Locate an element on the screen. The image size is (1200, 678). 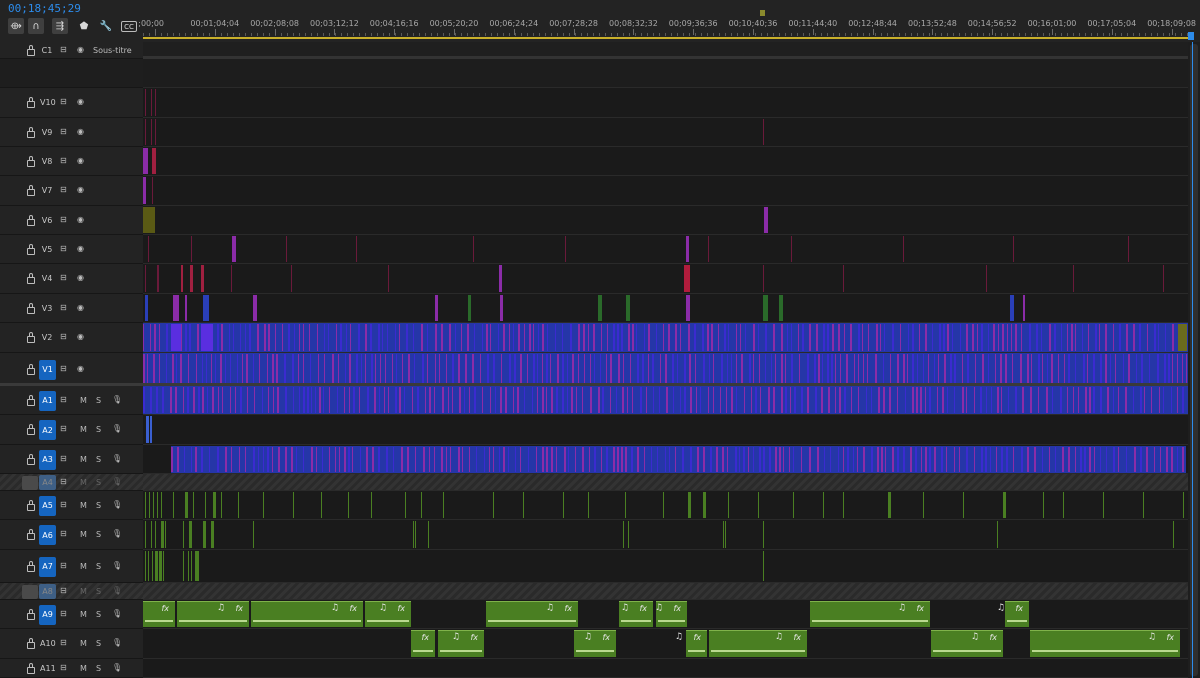
lane-v5 is located at coordinates (665, 249).